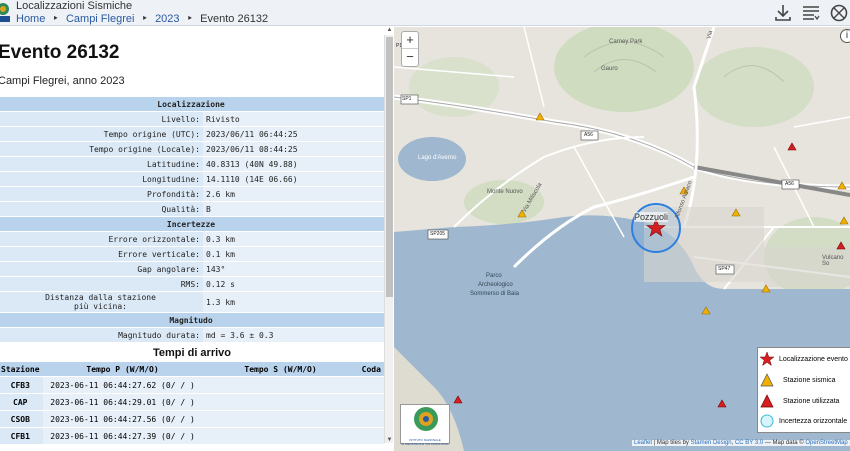 This screenshot has width=850, height=451. I want to click on legend-item: Incertezza orizzontale, so click(803, 421).